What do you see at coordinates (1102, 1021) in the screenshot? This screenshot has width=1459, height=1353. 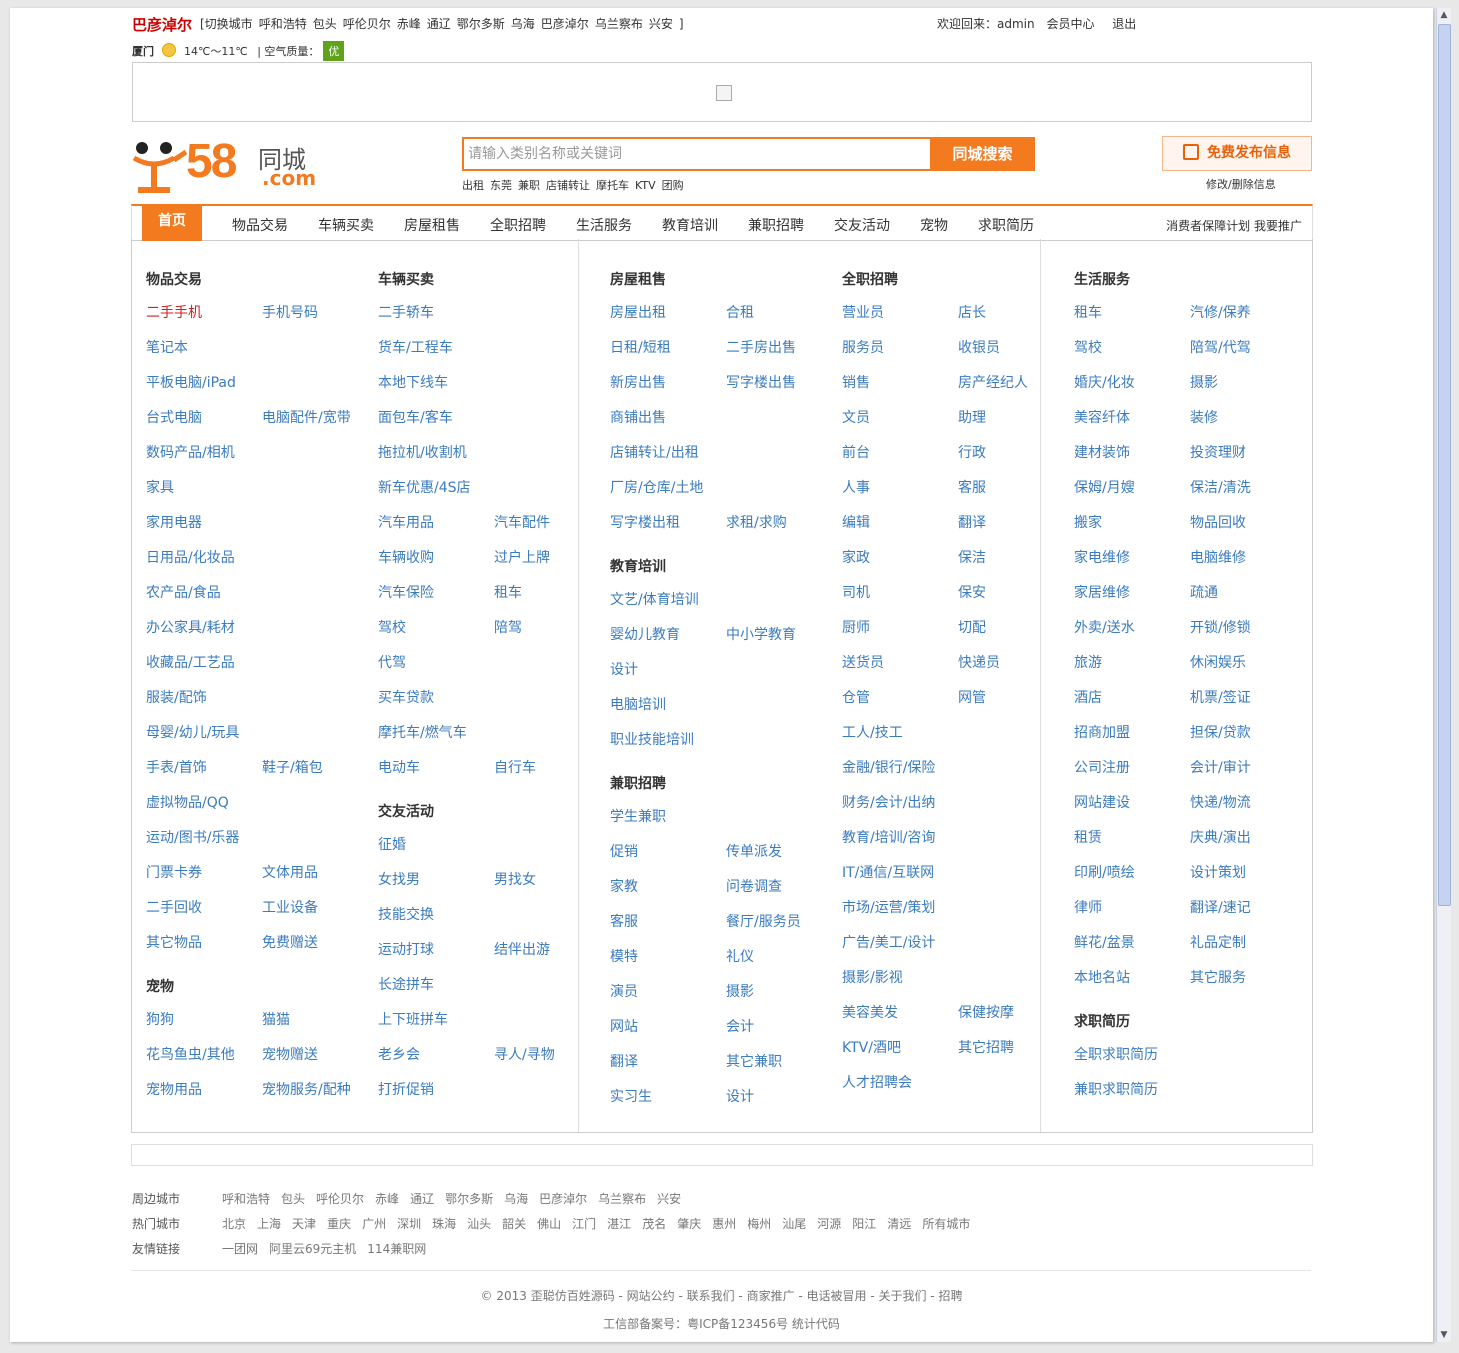 I see `section-title-resume: 求职简历` at bounding box center [1102, 1021].